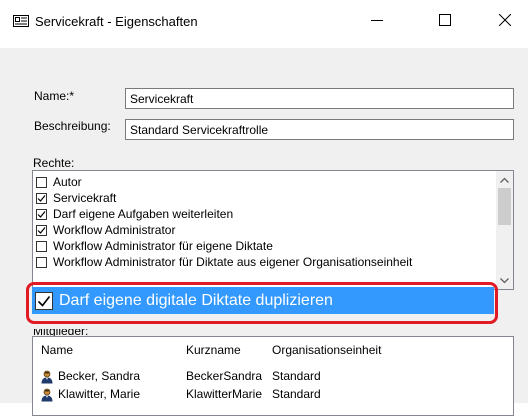 The width and height of the screenshot is (528, 416). Describe the element at coordinates (99, 376) in the screenshot. I see `member-name: Becker, Sandra` at that location.